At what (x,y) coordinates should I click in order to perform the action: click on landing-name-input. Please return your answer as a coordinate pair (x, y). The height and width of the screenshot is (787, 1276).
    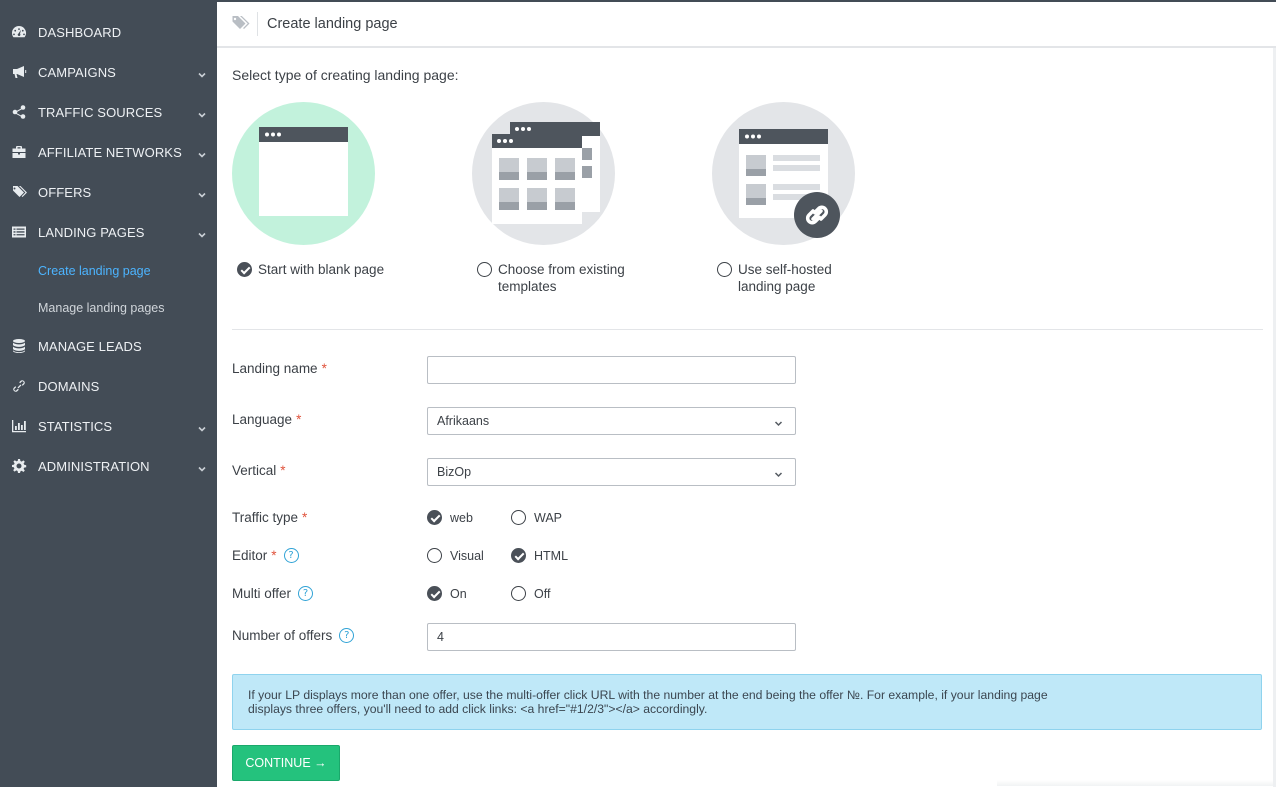
    Looking at the image, I should click on (611, 370).